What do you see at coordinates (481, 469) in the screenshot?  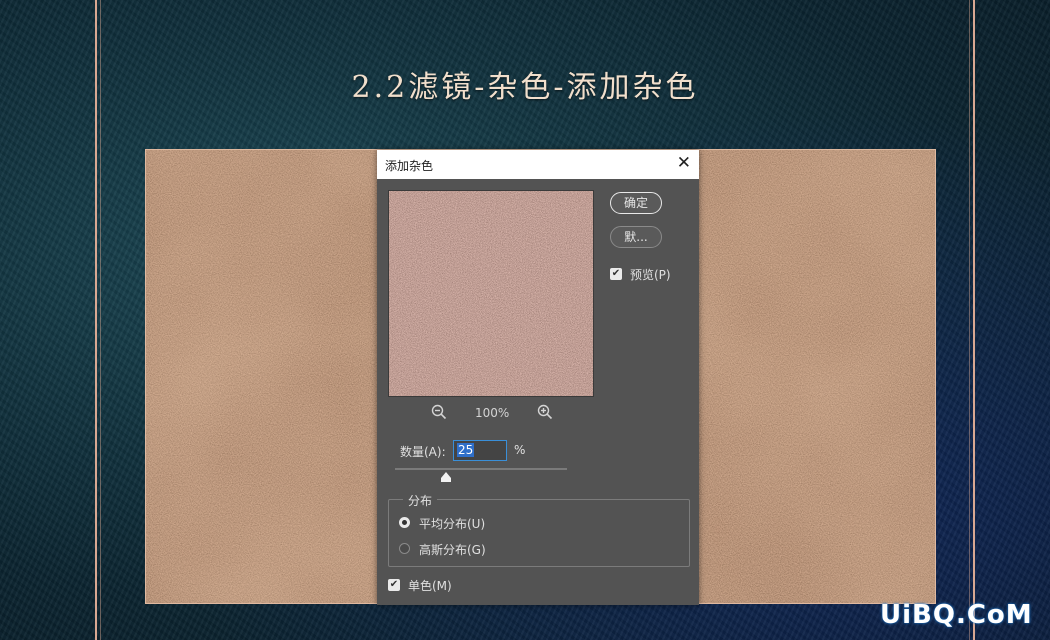 I see `amount-slider-track` at bounding box center [481, 469].